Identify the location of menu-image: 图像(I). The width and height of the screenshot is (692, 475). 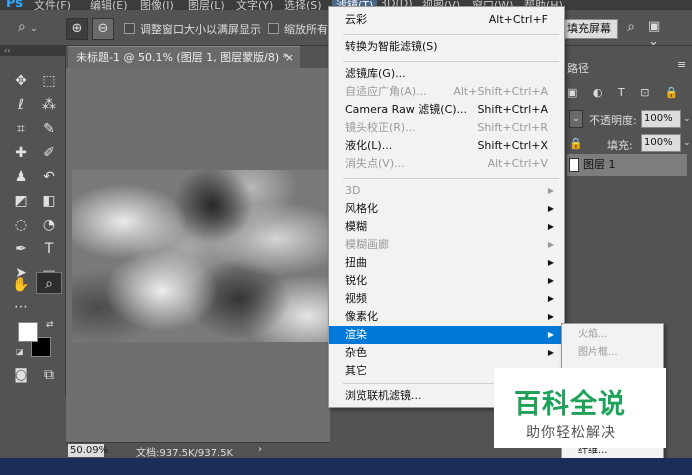
(157, 5).